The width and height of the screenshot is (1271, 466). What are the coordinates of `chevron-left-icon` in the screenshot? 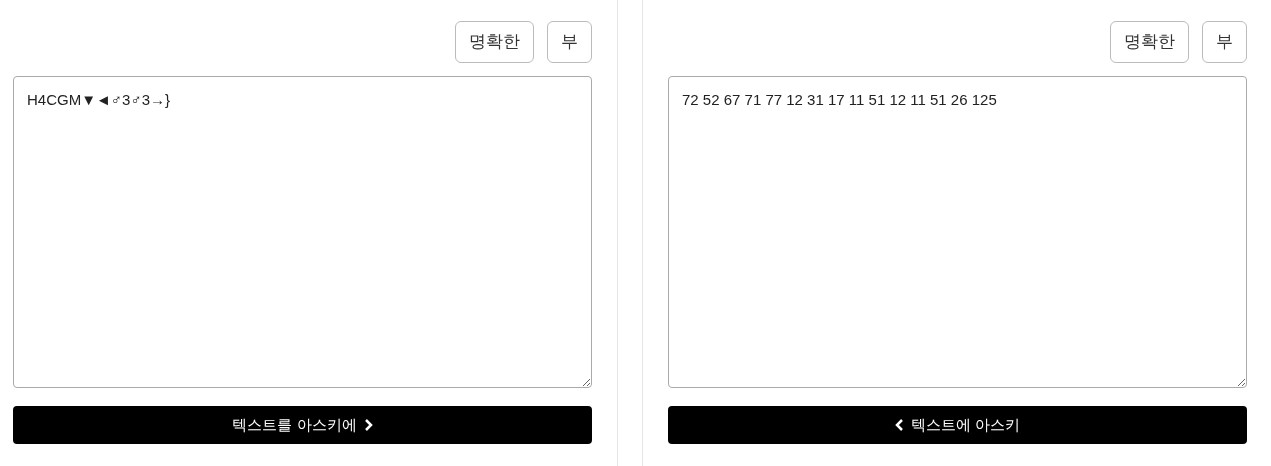 It's located at (899, 425).